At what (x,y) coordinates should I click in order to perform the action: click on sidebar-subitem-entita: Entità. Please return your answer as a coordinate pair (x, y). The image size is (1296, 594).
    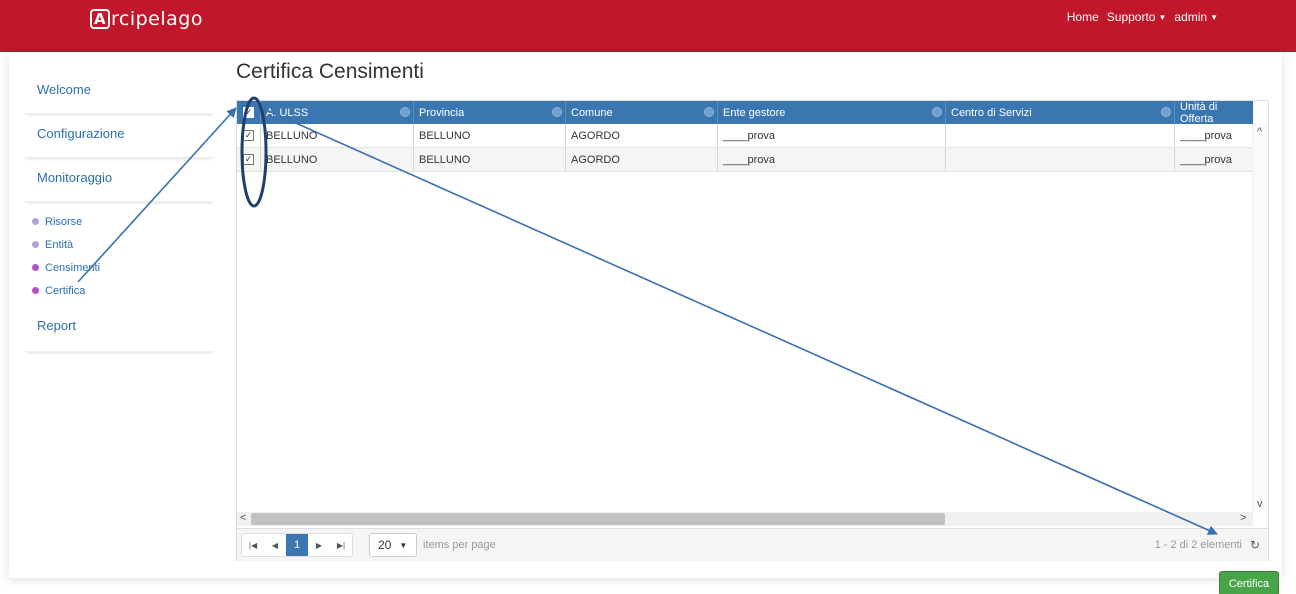
    Looking at the image, I should click on (123, 244).